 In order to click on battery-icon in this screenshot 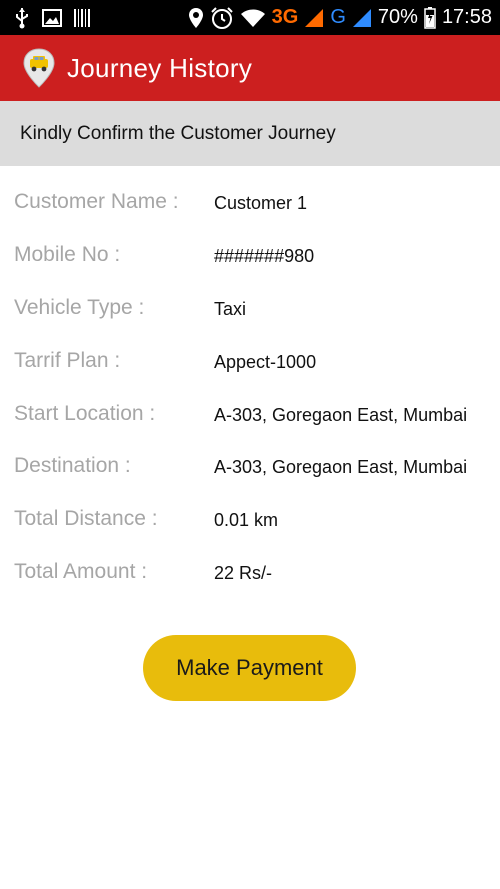, I will do `click(430, 17)`.